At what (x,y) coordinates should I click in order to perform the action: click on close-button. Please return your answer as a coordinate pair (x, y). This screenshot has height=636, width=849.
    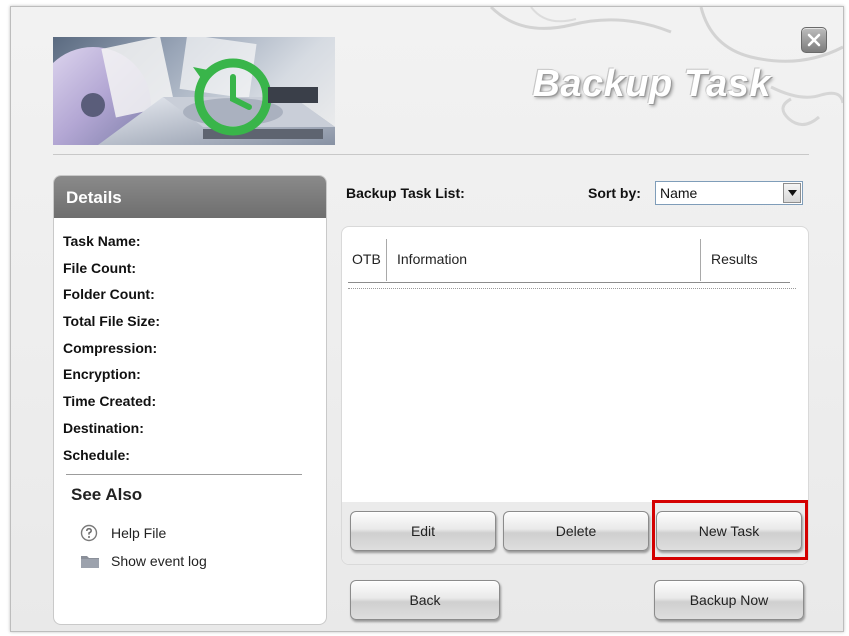
    Looking at the image, I should click on (814, 40).